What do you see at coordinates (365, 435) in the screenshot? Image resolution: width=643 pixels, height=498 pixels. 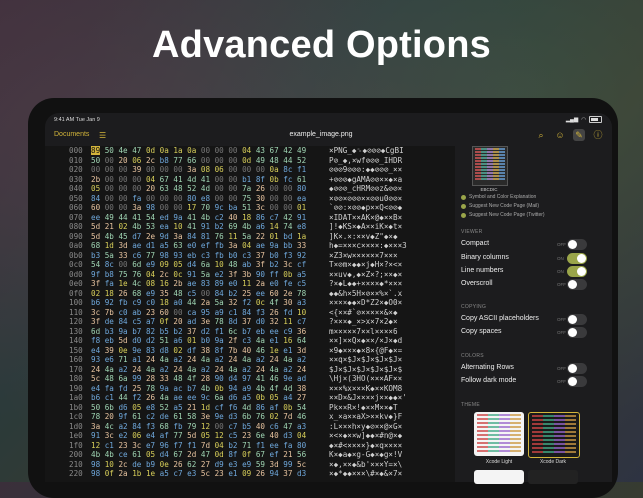 I see `row-ascii: ×<×◆××w]◆◆×#n@×◆` at bounding box center [365, 435].